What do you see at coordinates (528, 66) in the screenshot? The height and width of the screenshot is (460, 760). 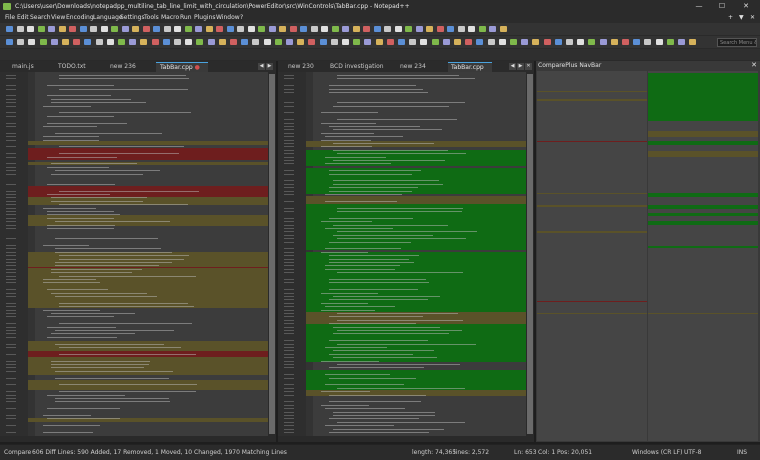 I see `tab-close-icon: ✕` at bounding box center [528, 66].